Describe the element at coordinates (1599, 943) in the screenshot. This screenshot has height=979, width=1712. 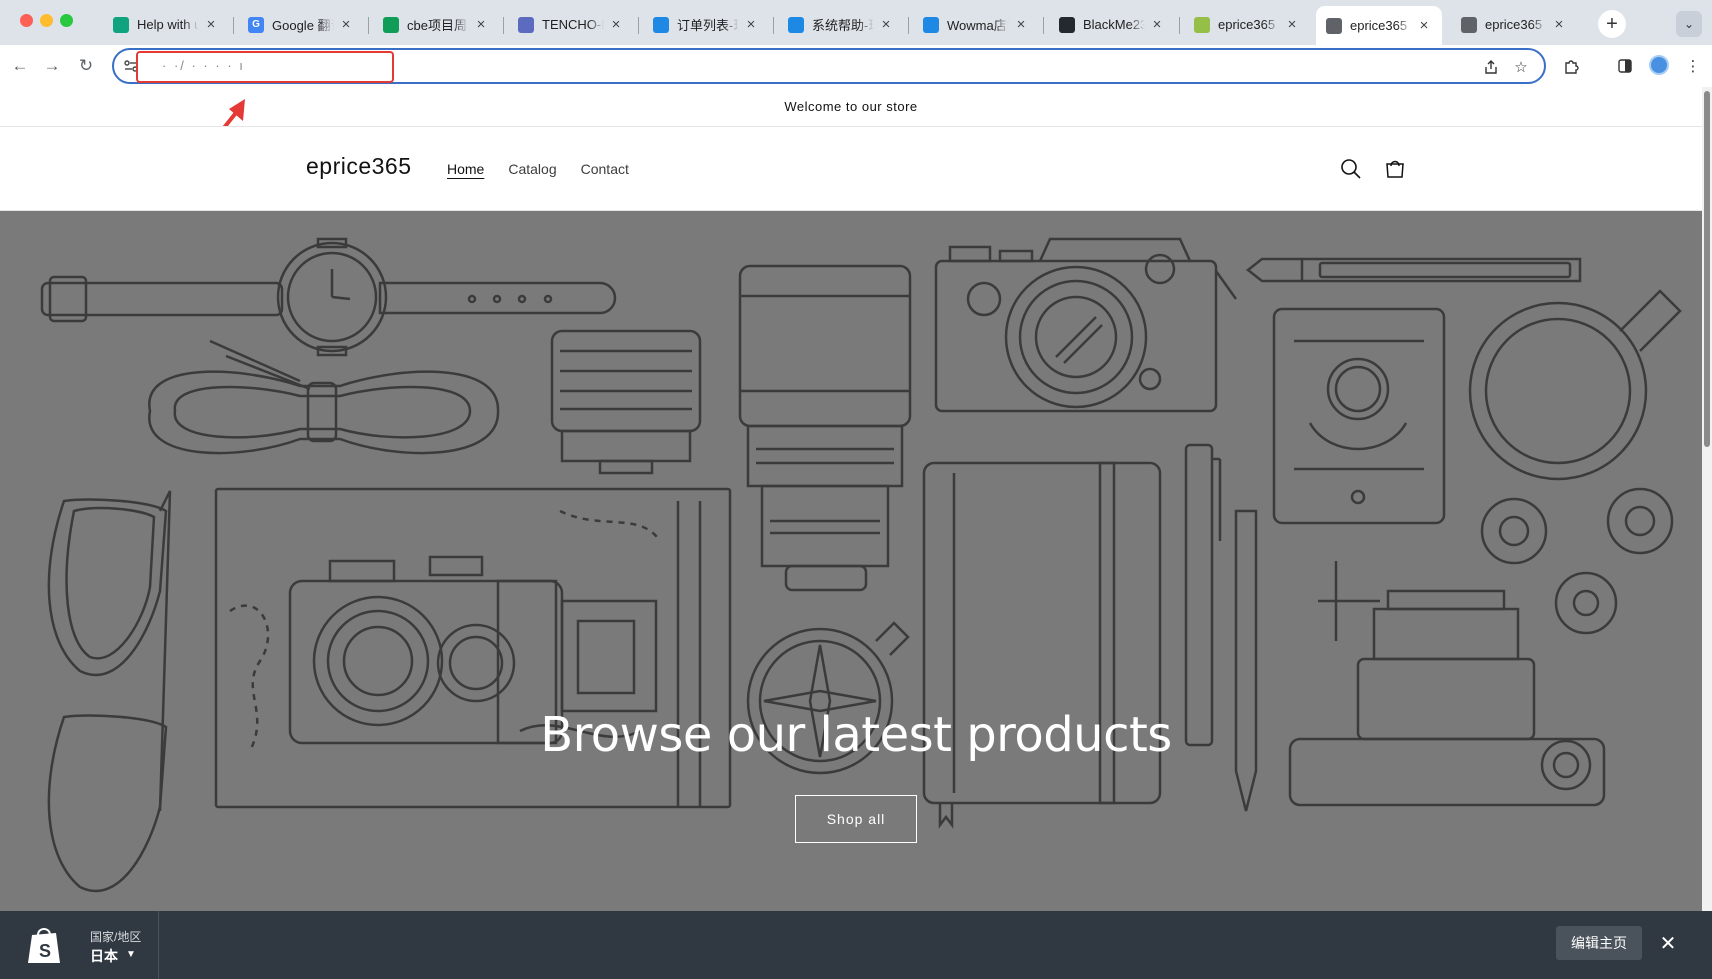
I see `edit-homepage-button: 编辑主页` at that location.